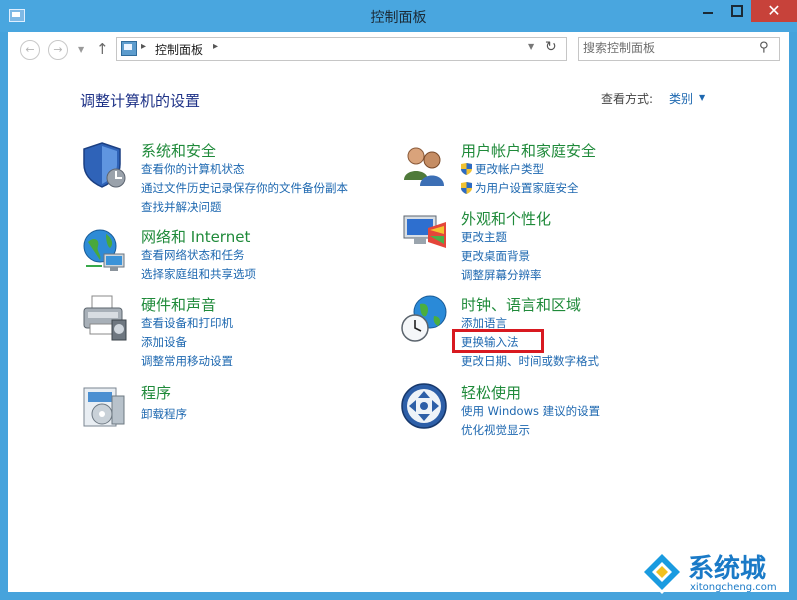 Image resolution: width=797 pixels, height=600 pixels. I want to click on title-bar: 控制面板 ✕, so click(398, 16).